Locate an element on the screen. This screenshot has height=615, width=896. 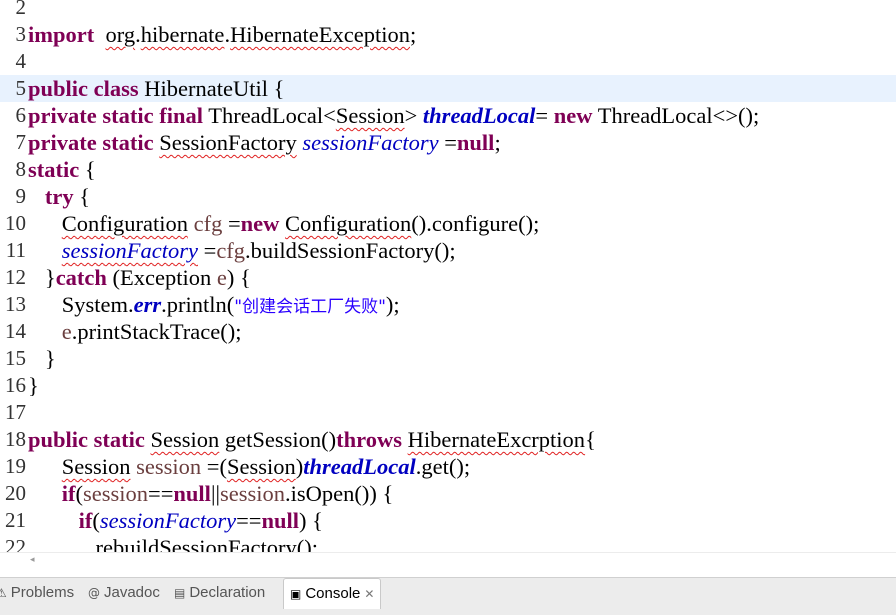
code-token: public is located at coordinates (58, 439).